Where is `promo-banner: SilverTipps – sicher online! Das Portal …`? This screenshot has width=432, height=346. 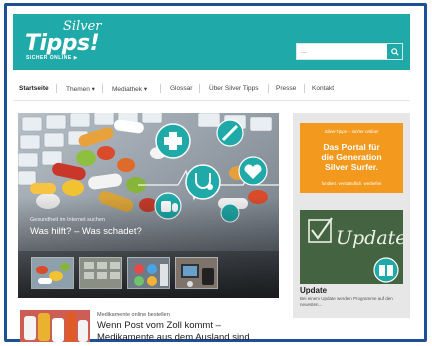
promo-banner: SilverTipps – sicher online! Das Portal … is located at coordinates (351, 158).